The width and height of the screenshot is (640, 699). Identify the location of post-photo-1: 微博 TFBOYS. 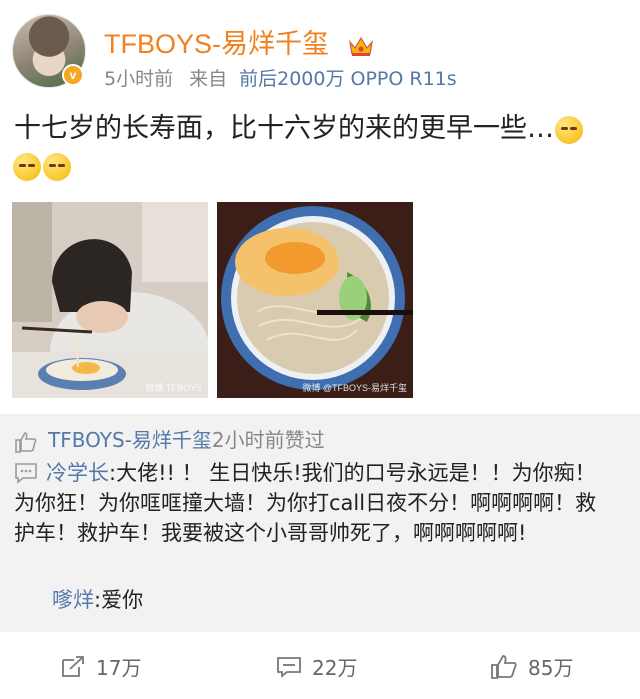
(110, 300).